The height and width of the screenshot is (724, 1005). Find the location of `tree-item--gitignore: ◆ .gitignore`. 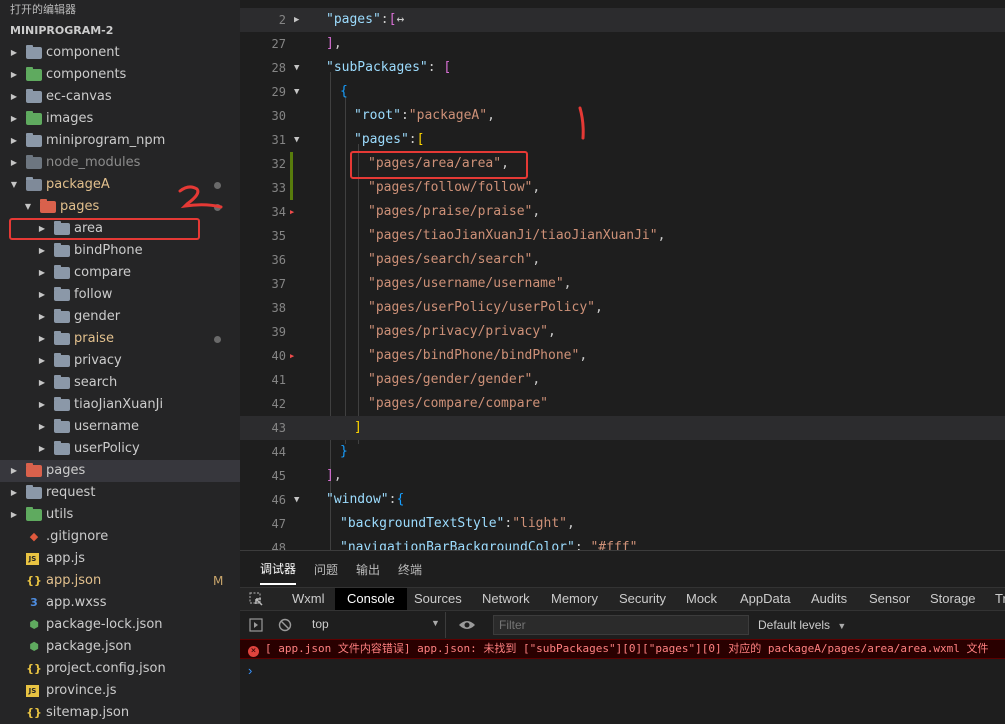

tree-item--gitignore: ◆ .gitignore is located at coordinates (120, 537).